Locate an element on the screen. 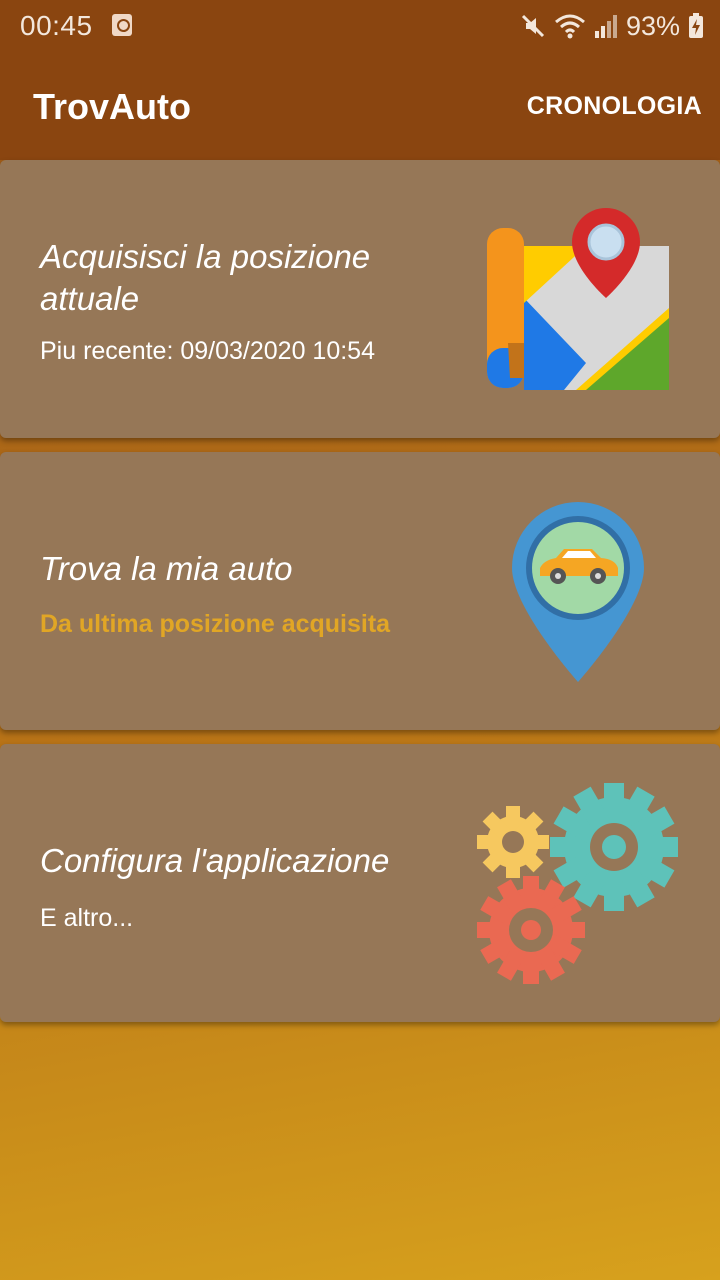  history-button: CRONOLOGIA is located at coordinates (614, 106).